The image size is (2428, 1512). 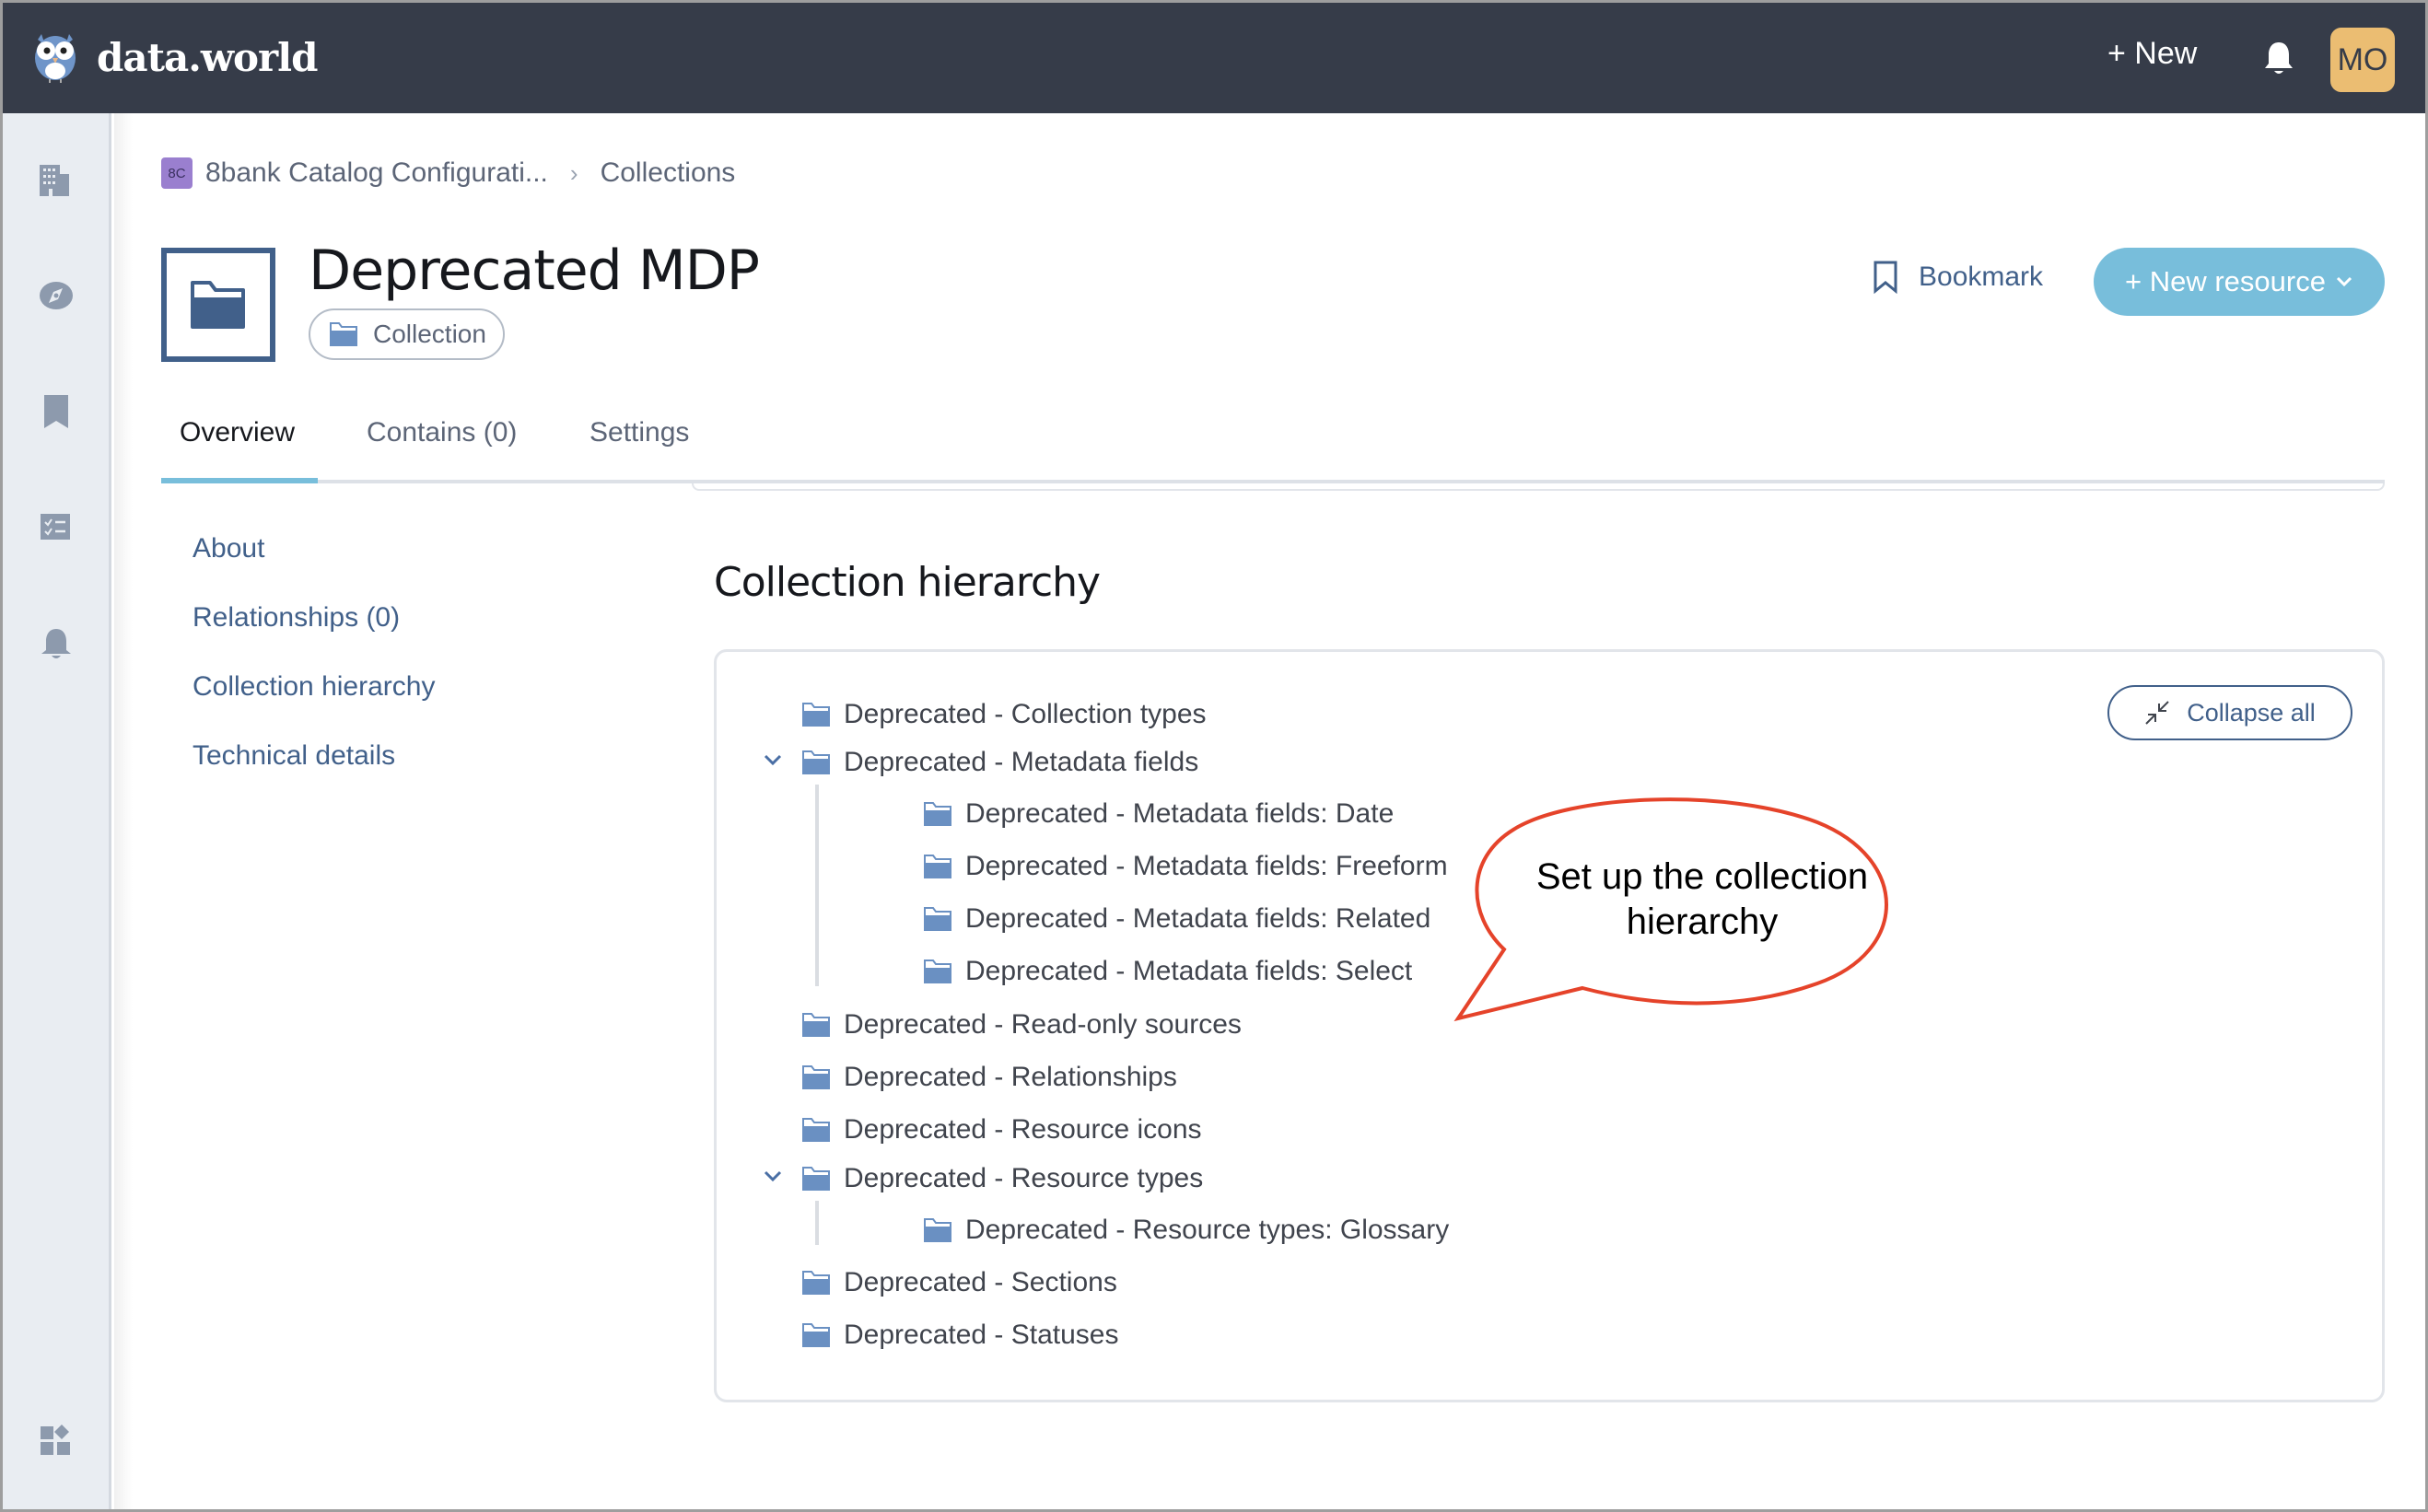 I want to click on breadcrumb-collections-link: Collections, so click(x=668, y=173).